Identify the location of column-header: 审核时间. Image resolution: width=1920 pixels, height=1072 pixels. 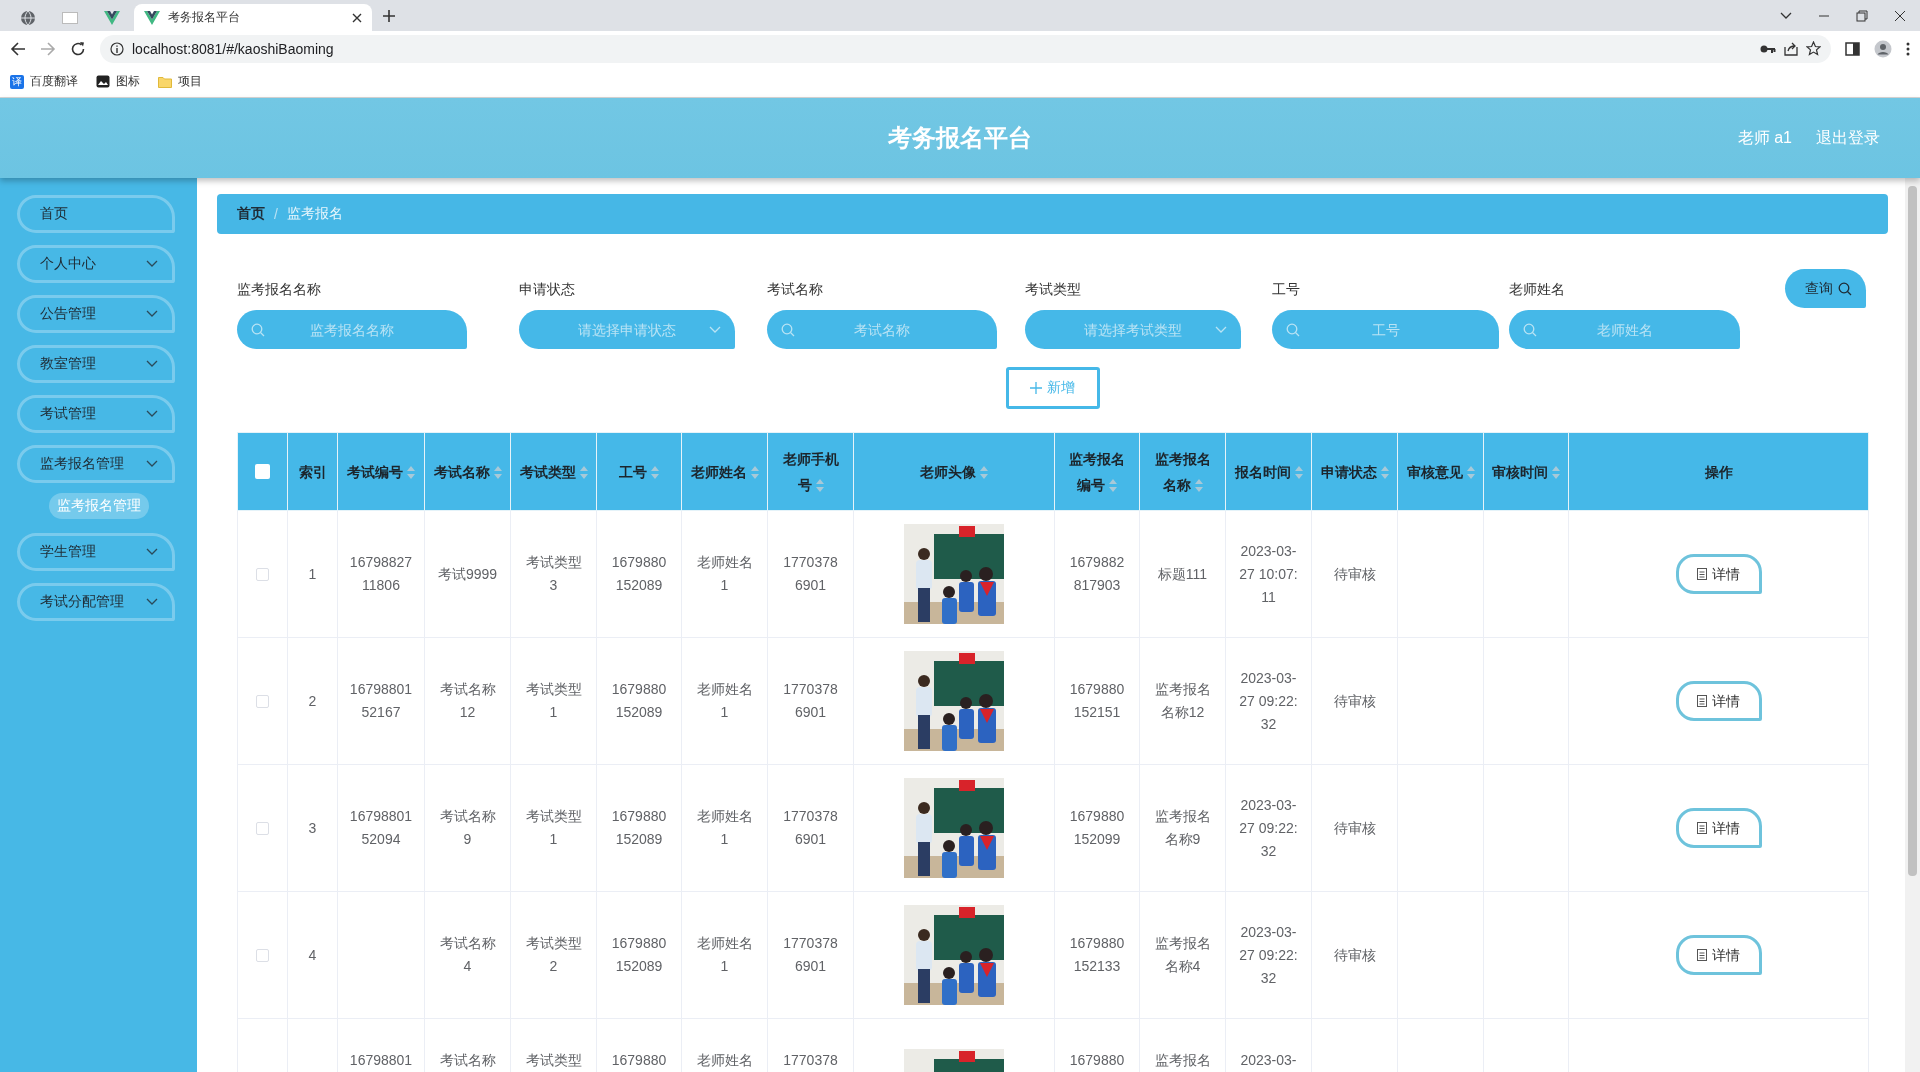
(1526, 471).